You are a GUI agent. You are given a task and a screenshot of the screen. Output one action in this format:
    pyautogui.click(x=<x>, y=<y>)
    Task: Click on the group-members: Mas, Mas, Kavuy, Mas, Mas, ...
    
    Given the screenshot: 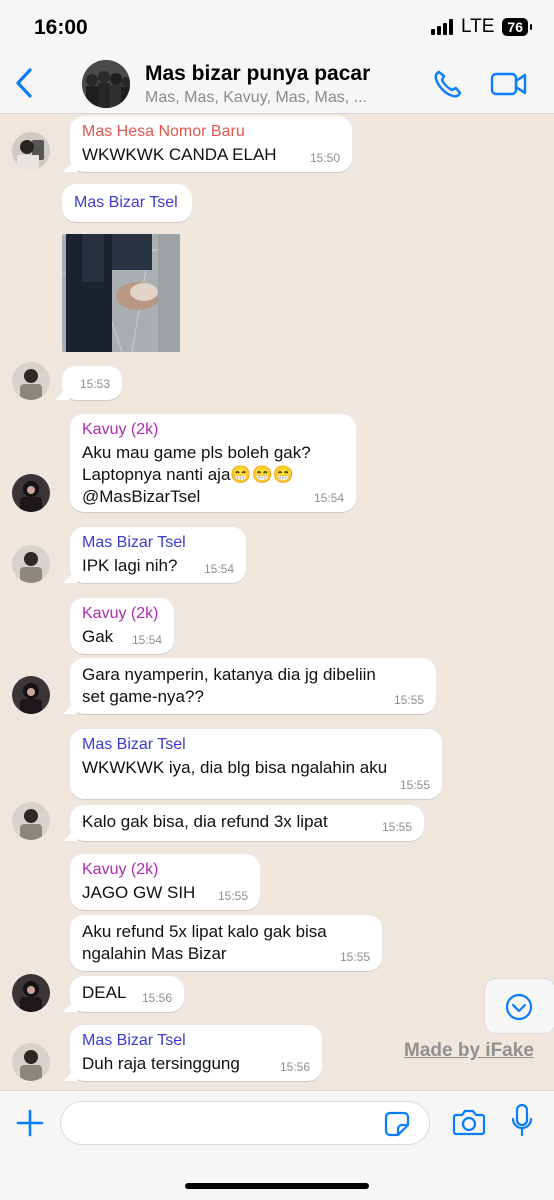 What is the action you would take?
    pyautogui.click(x=256, y=98)
    